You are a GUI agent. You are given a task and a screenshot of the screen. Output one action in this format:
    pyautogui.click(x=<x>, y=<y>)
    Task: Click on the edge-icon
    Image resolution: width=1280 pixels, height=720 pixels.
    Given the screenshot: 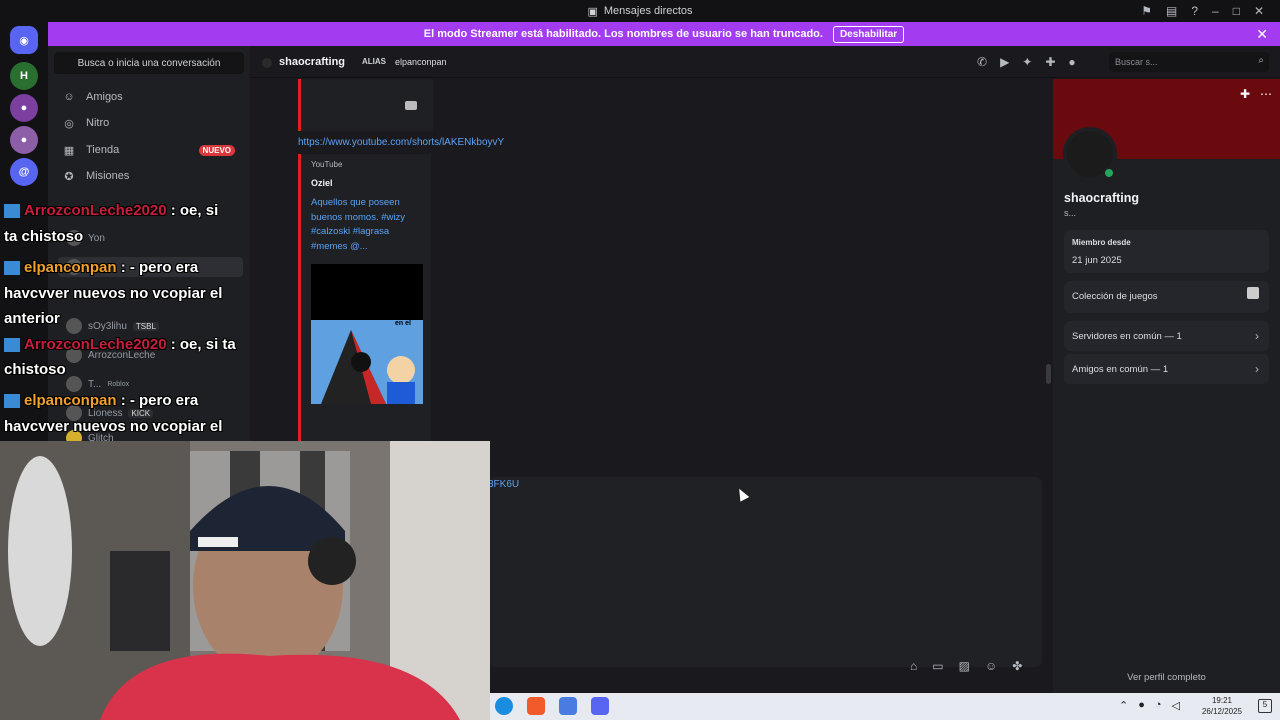 What is the action you would take?
    pyautogui.click(x=504, y=706)
    